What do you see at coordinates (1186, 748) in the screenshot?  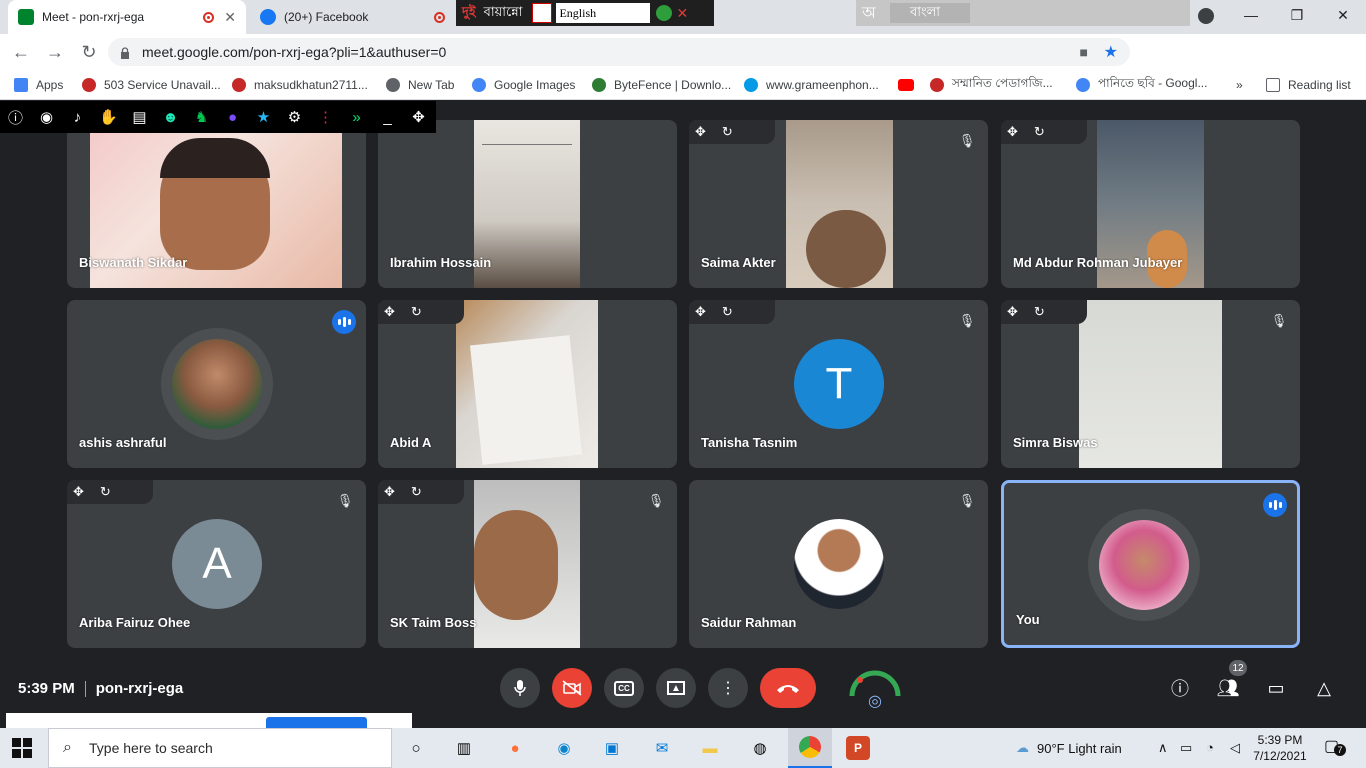 I see `battery-icon: ▭` at bounding box center [1186, 748].